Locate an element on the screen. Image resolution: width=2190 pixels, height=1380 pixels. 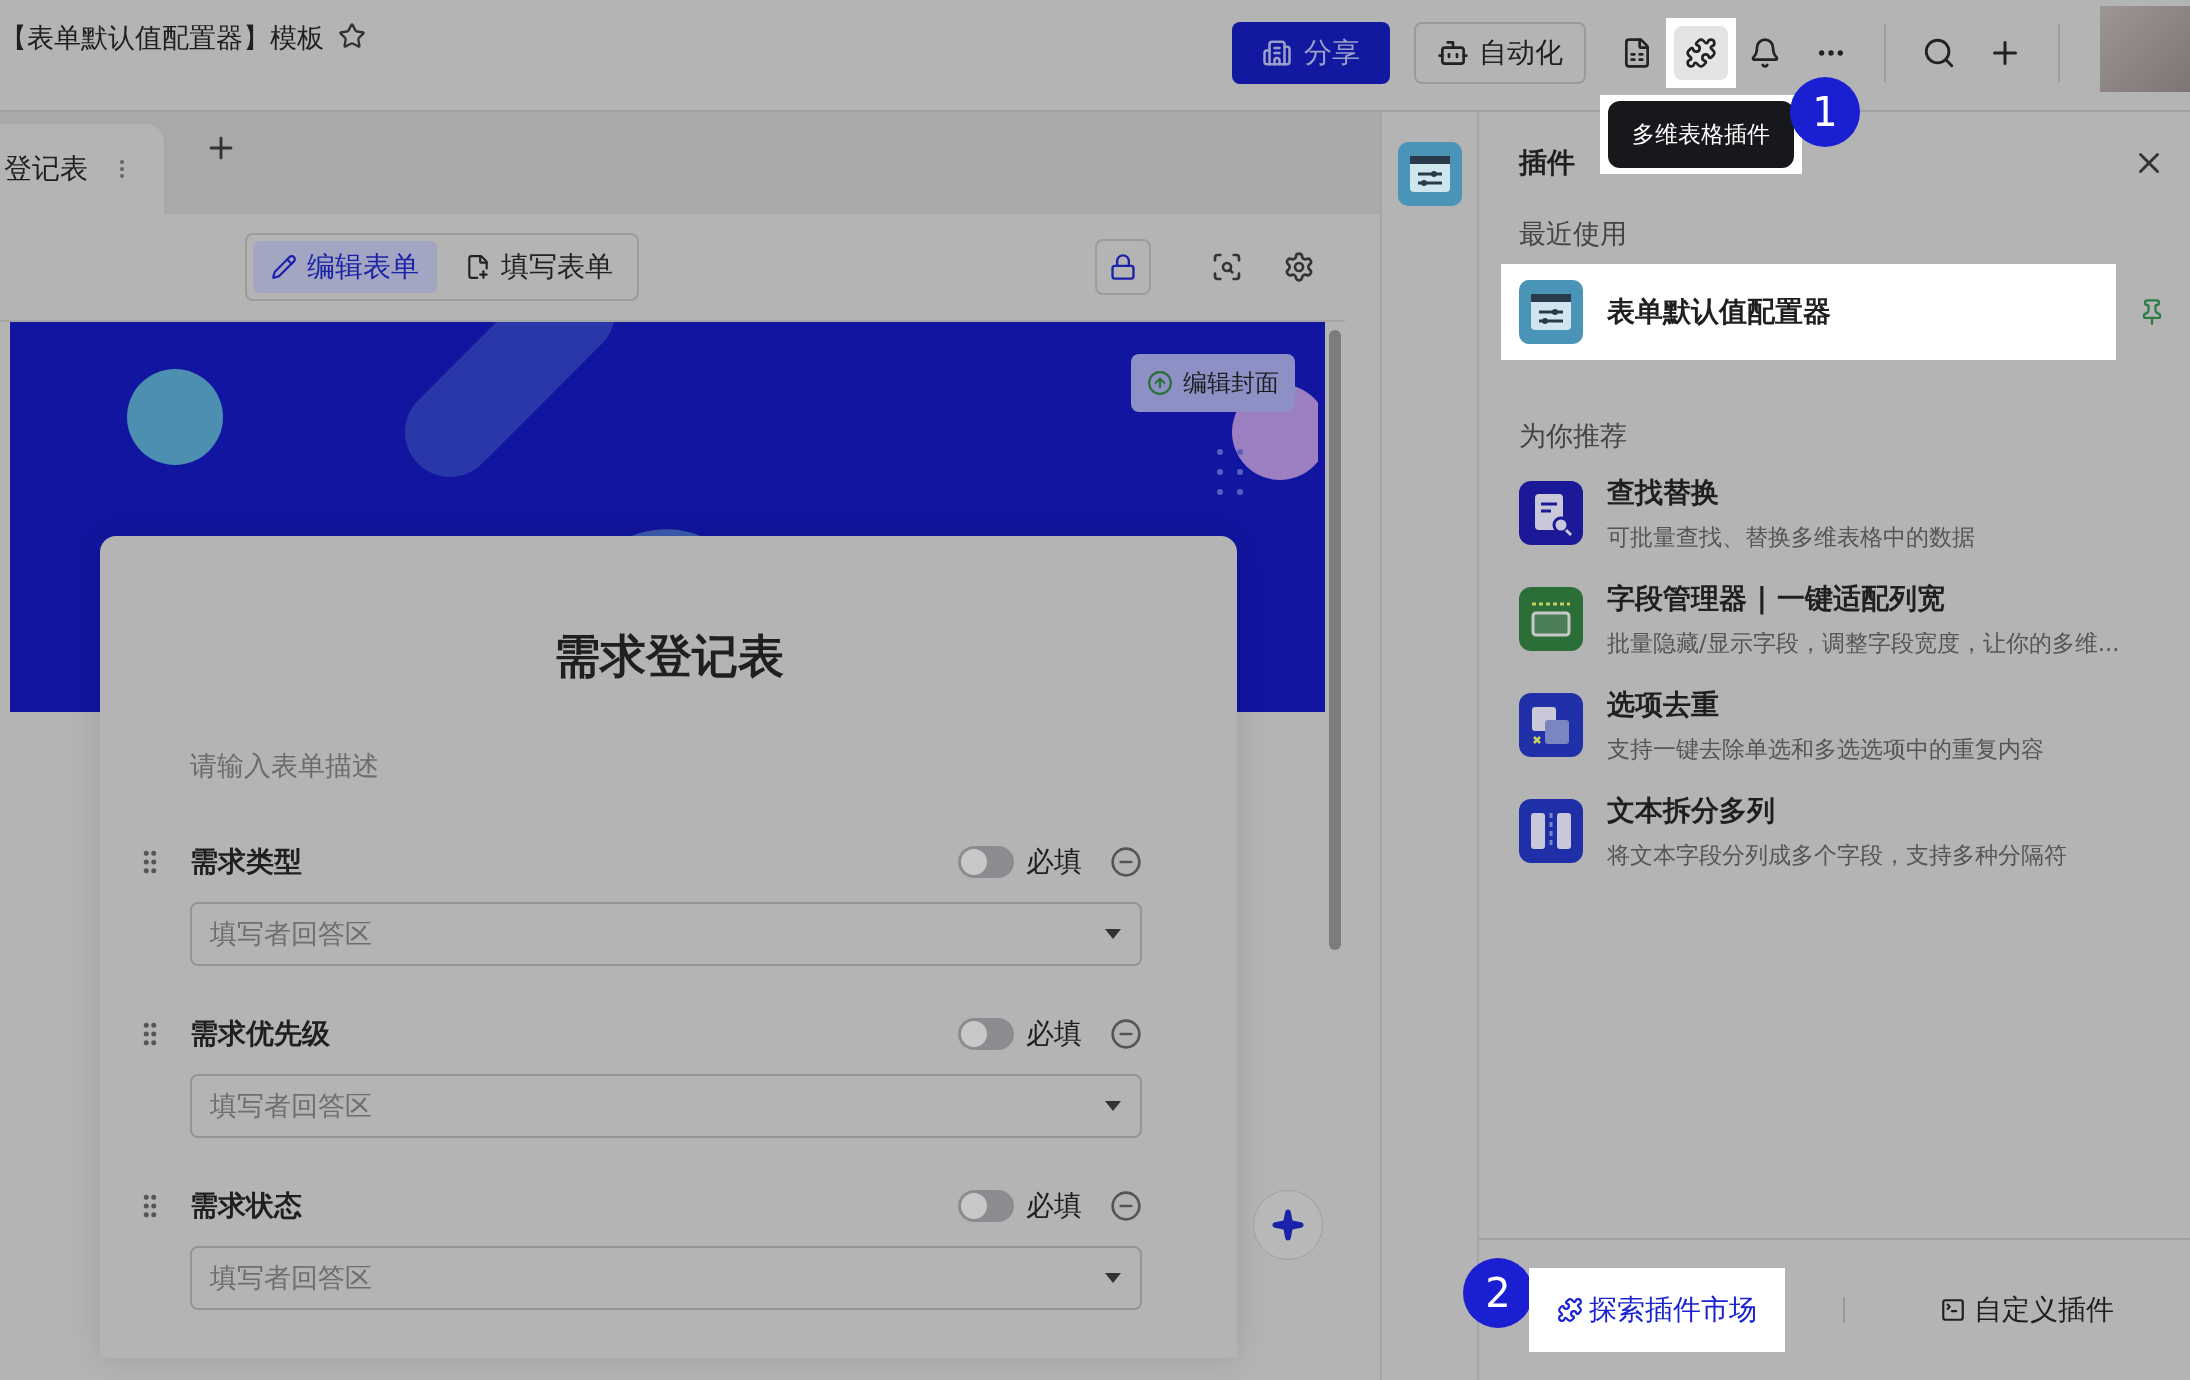
edit-cover-button: 编辑封面 is located at coordinates (1213, 383).